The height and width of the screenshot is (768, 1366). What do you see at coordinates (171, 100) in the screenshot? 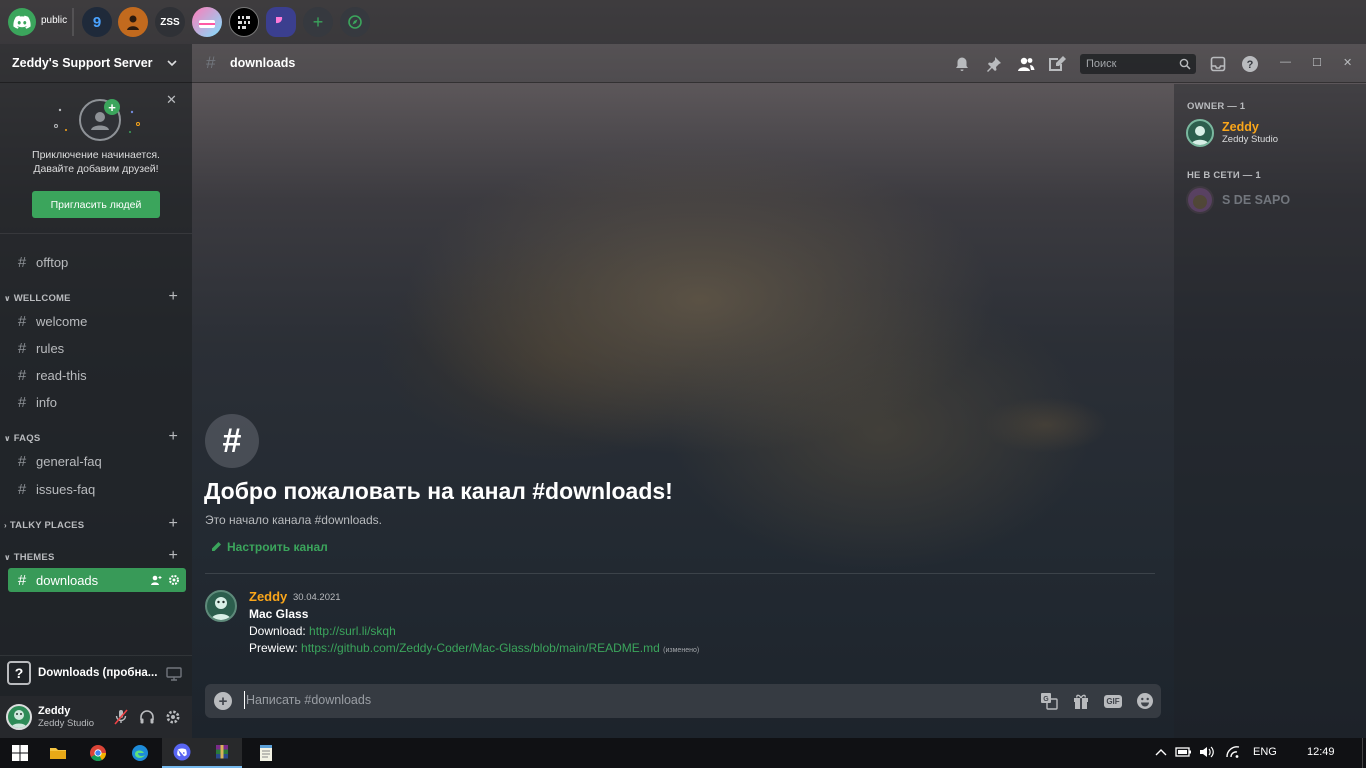
I see `close-icon: ✕` at bounding box center [171, 100].